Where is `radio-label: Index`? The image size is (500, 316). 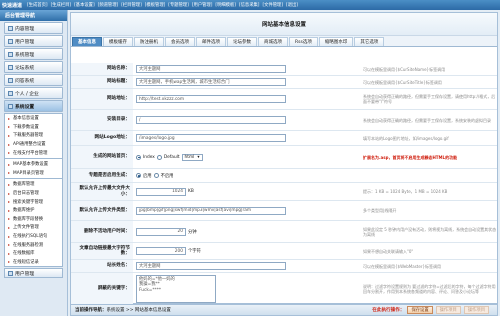
radio-label: Index is located at coordinates (149, 157).